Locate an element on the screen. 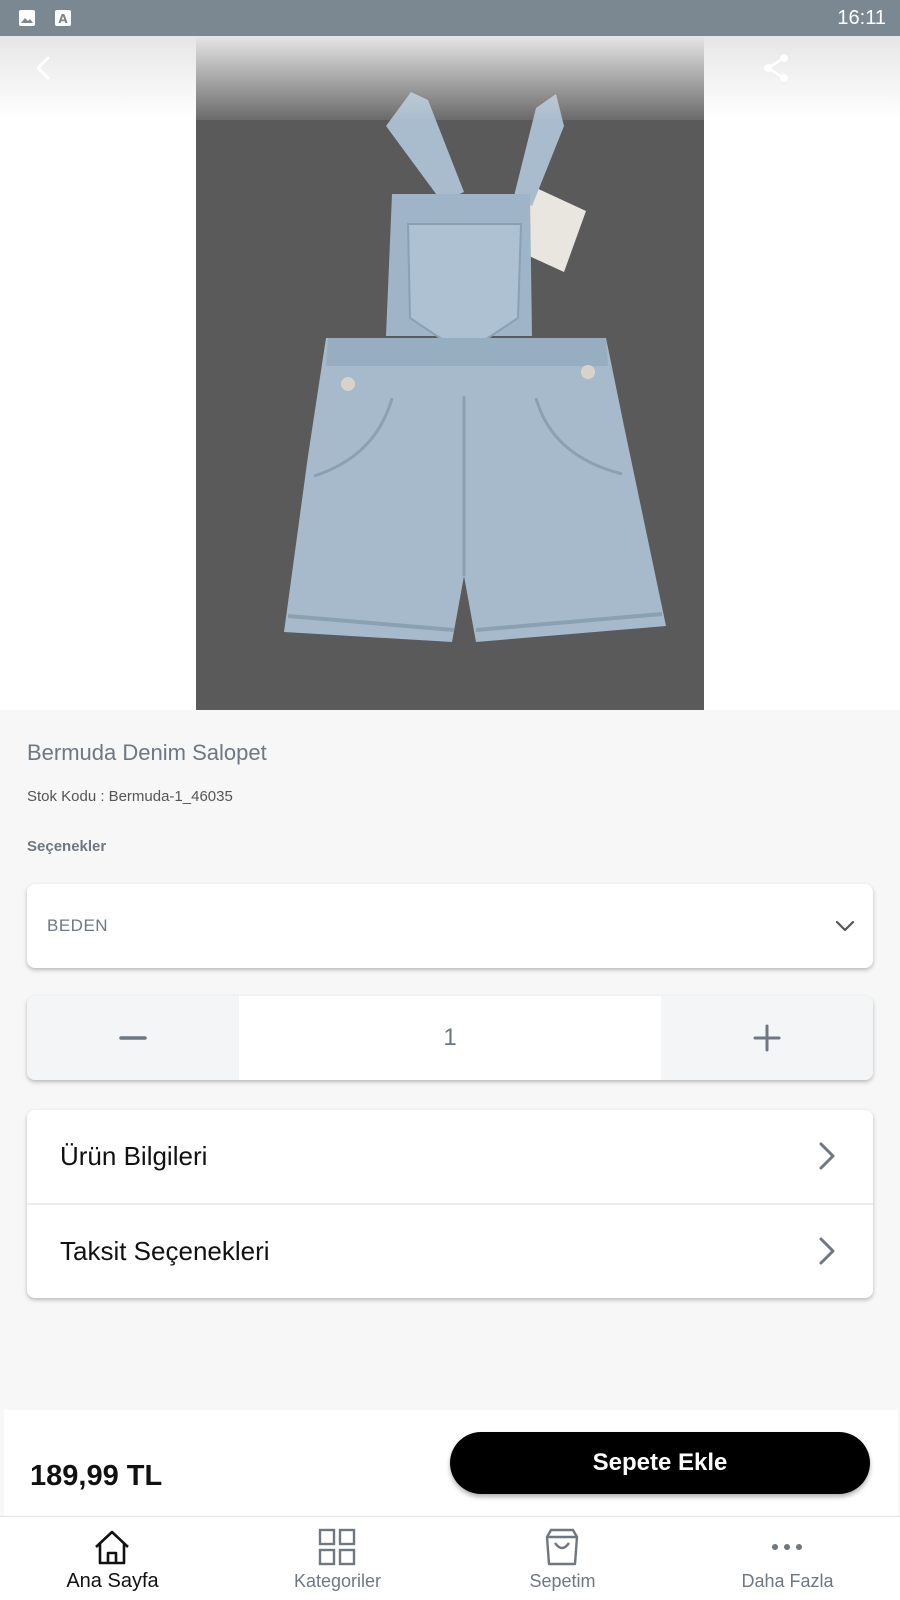  shopping-bag-icon is located at coordinates (562, 1547).